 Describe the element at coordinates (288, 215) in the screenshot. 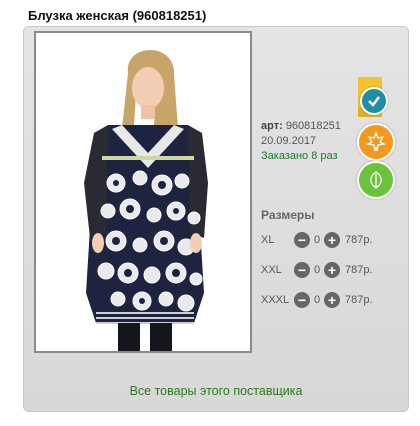

I see `sizes-title: Размеры` at that location.